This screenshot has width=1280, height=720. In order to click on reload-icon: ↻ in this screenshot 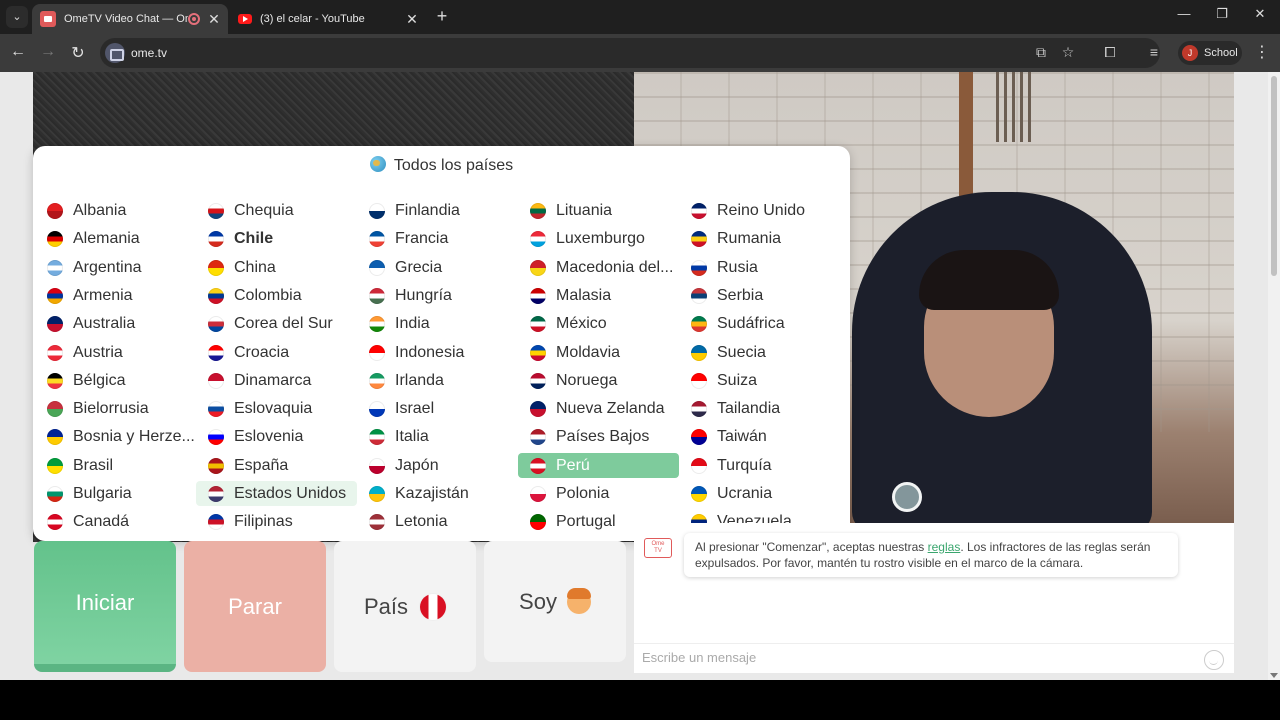, I will do `click(78, 53)`.